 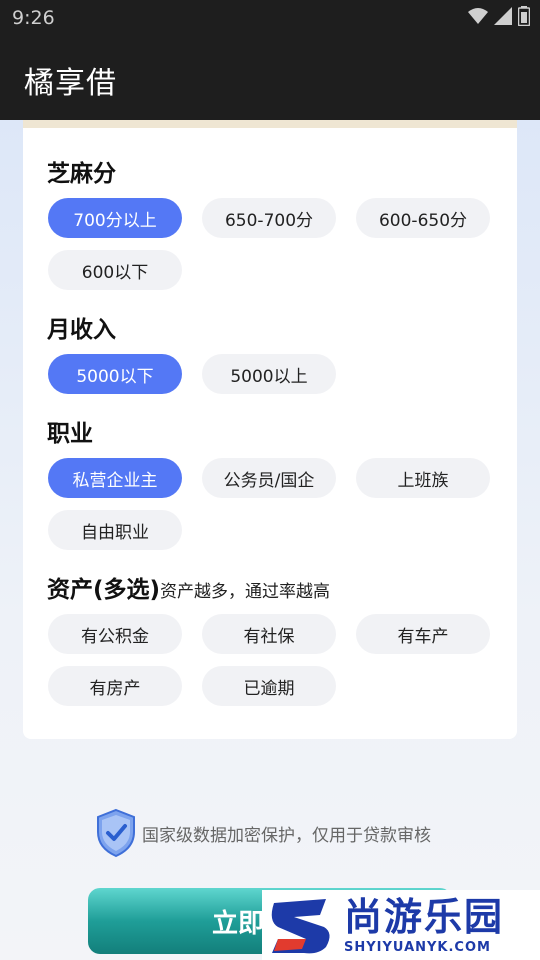 I want to click on shield-check-icon, so click(x=116, y=833).